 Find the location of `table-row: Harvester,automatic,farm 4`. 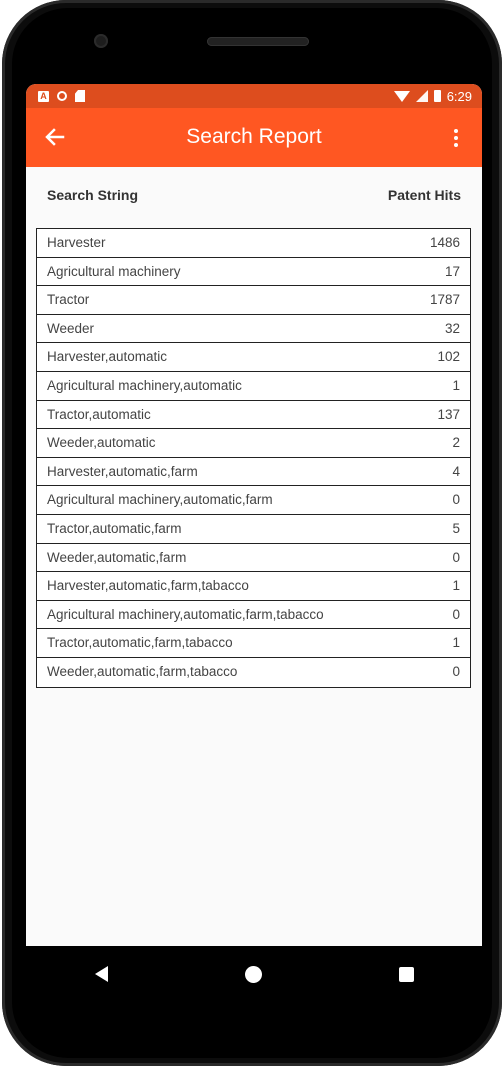

table-row: Harvester,automatic,farm 4 is located at coordinates (253, 472).